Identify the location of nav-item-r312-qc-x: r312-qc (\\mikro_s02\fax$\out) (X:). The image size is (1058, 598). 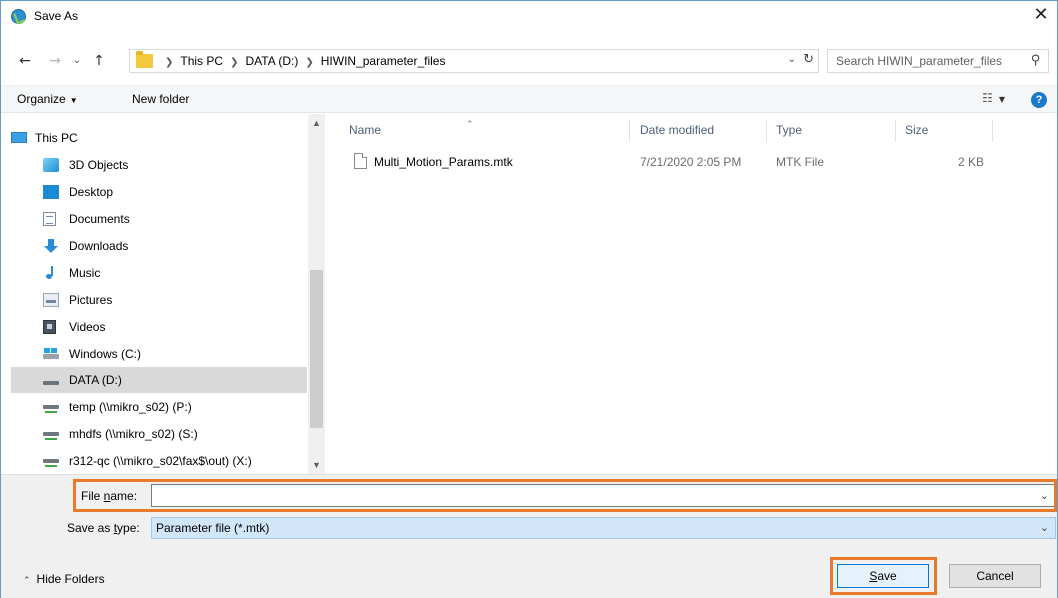
(159, 461).